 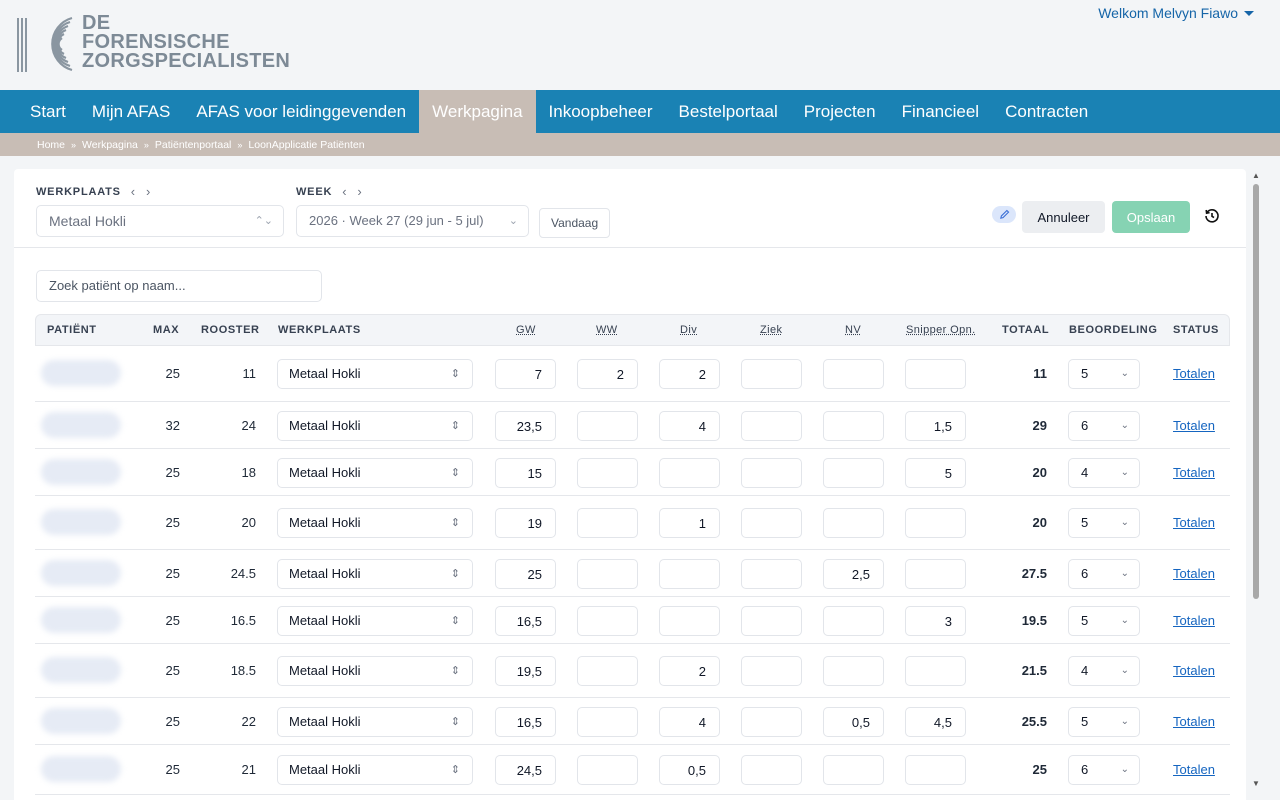 I want to click on vertical-scrollbar: ▲ ▼, so click(x=1256, y=484).